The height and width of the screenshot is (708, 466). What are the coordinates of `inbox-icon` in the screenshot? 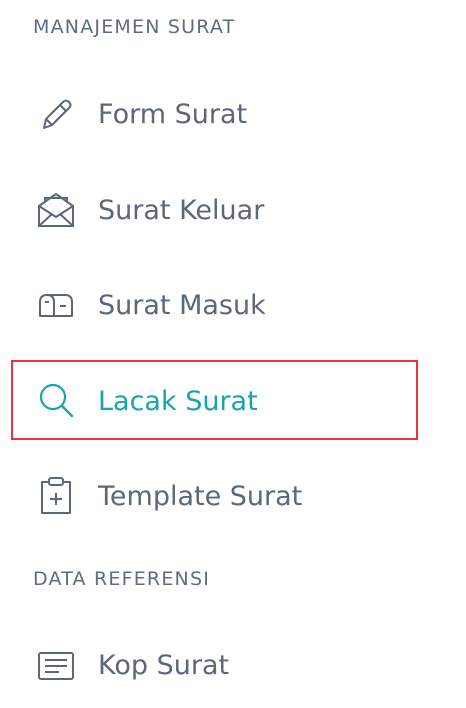 It's located at (56, 305).